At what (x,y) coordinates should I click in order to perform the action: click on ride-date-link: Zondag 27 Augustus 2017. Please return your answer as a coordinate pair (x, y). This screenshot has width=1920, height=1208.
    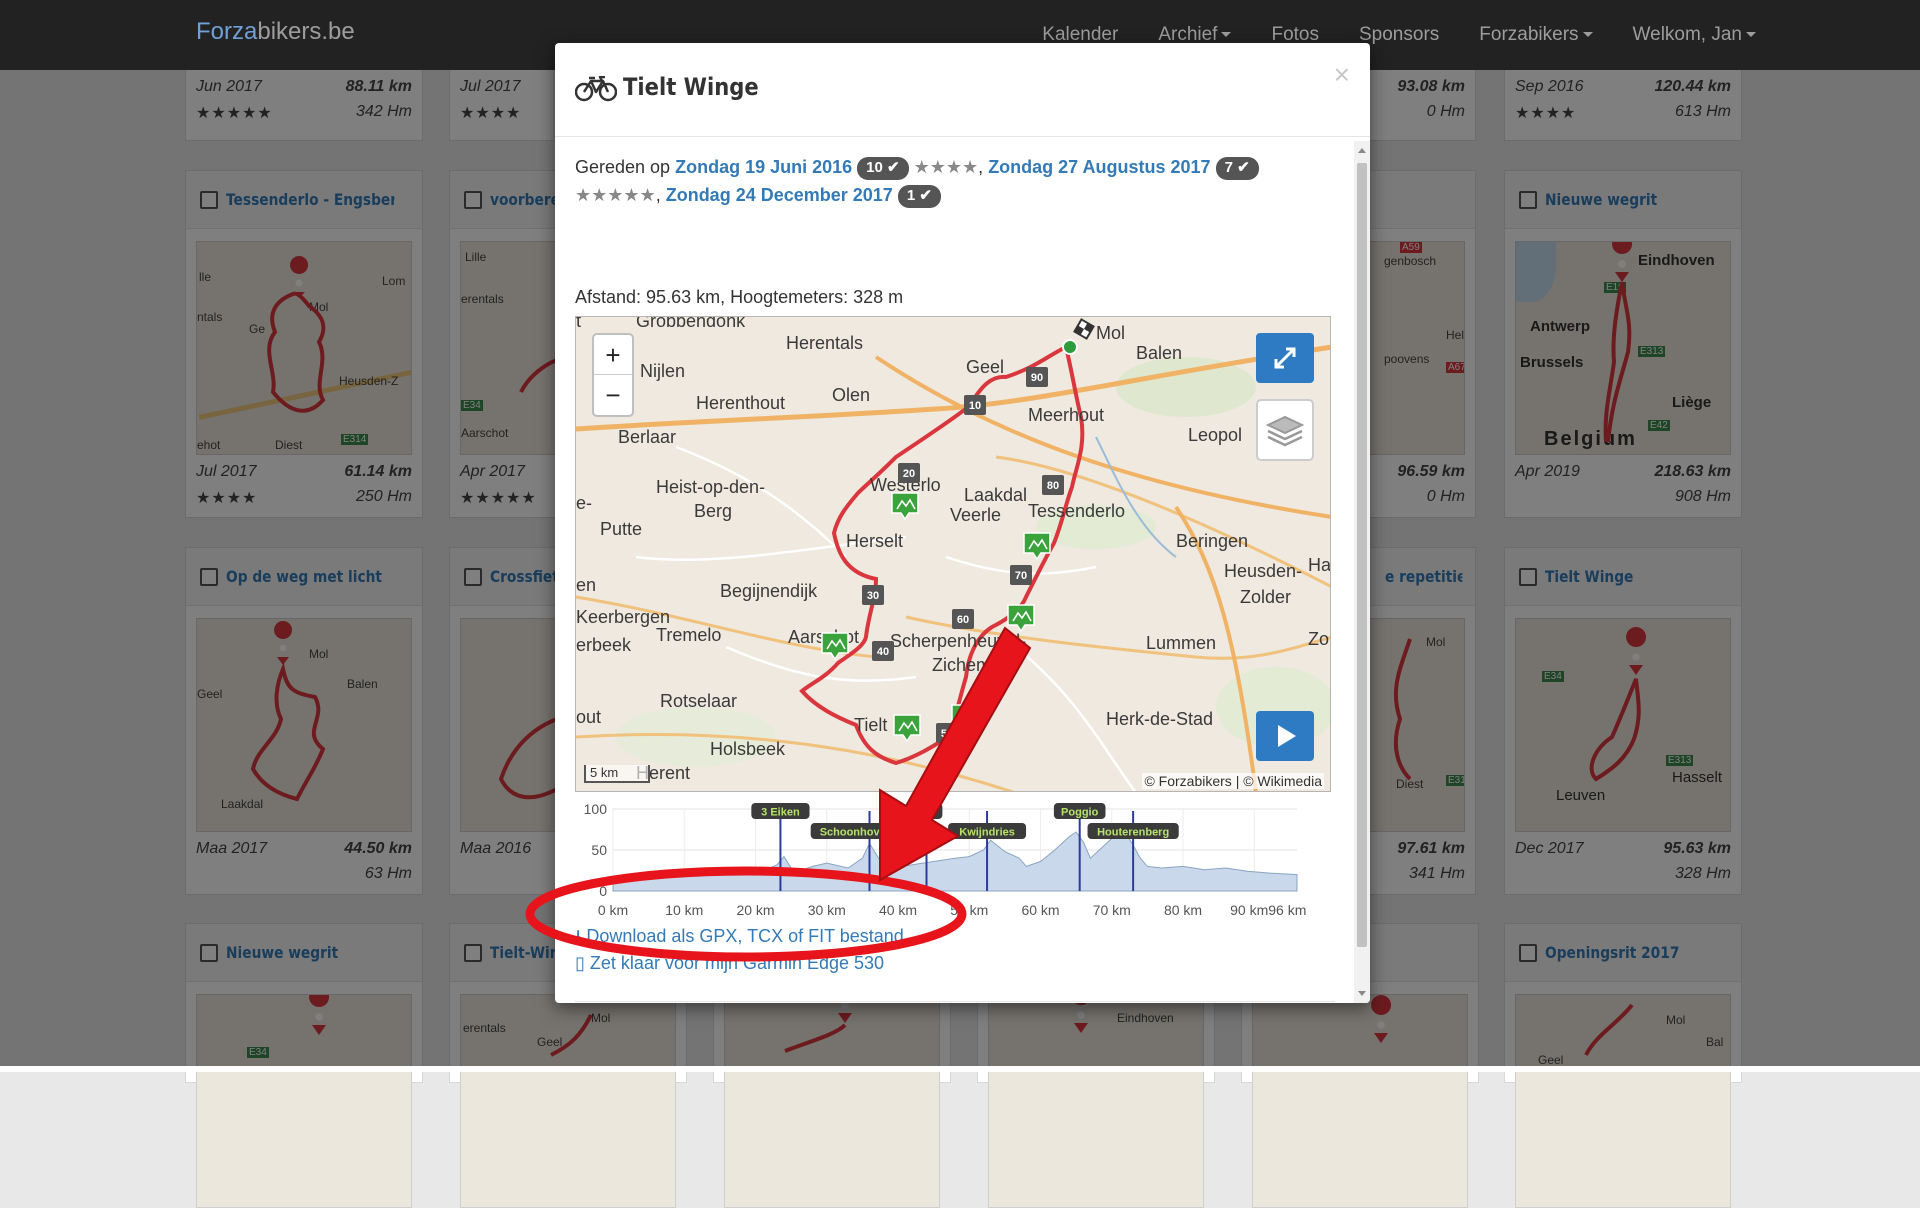
    Looking at the image, I should click on (1099, 167).